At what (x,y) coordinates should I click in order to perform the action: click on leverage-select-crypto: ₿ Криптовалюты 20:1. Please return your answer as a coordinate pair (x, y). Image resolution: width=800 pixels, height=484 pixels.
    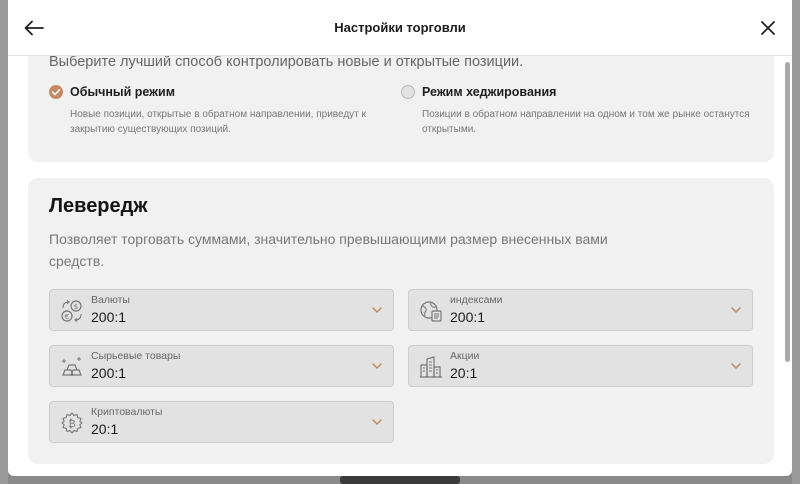
    Looking at the image, I should click on (221, 422).